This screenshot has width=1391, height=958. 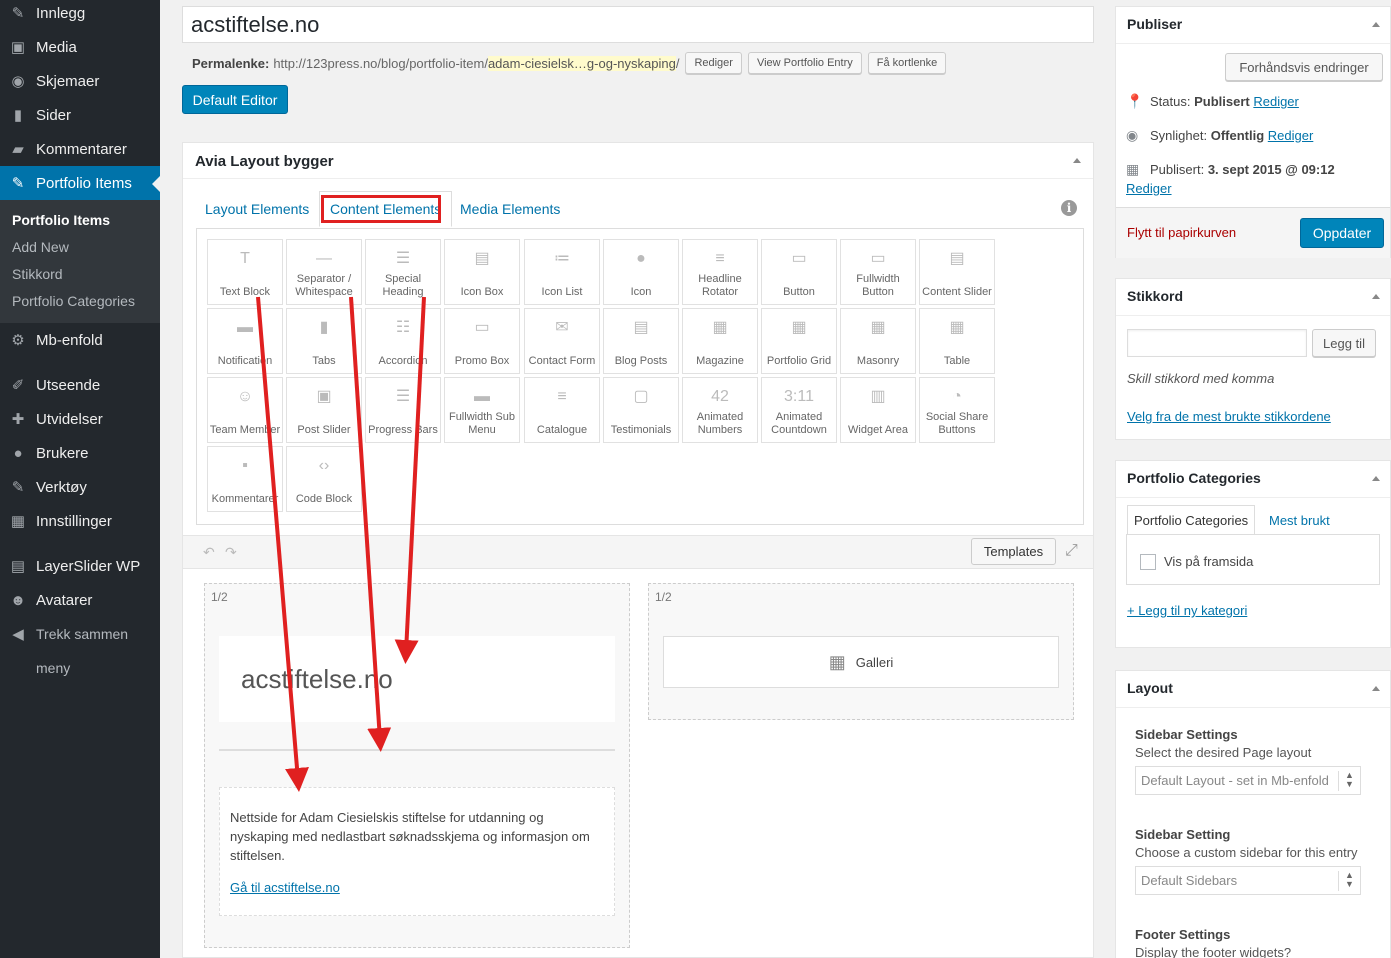 I want to click on redo-icon: ↷, so click(x=231, y=552).